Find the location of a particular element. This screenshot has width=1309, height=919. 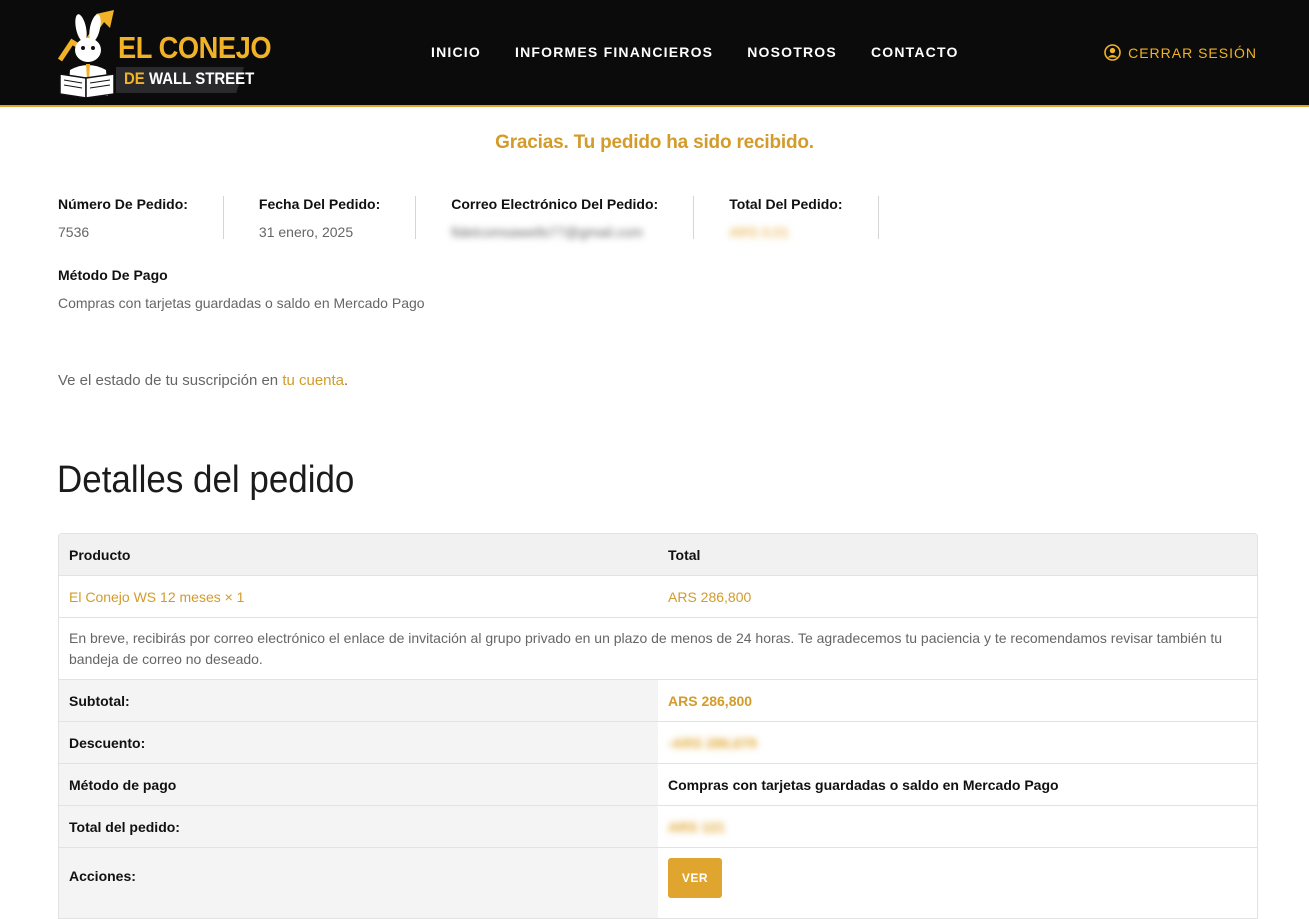

order-total-label: Total Del Pedido: is located at coordinates (786, 204).